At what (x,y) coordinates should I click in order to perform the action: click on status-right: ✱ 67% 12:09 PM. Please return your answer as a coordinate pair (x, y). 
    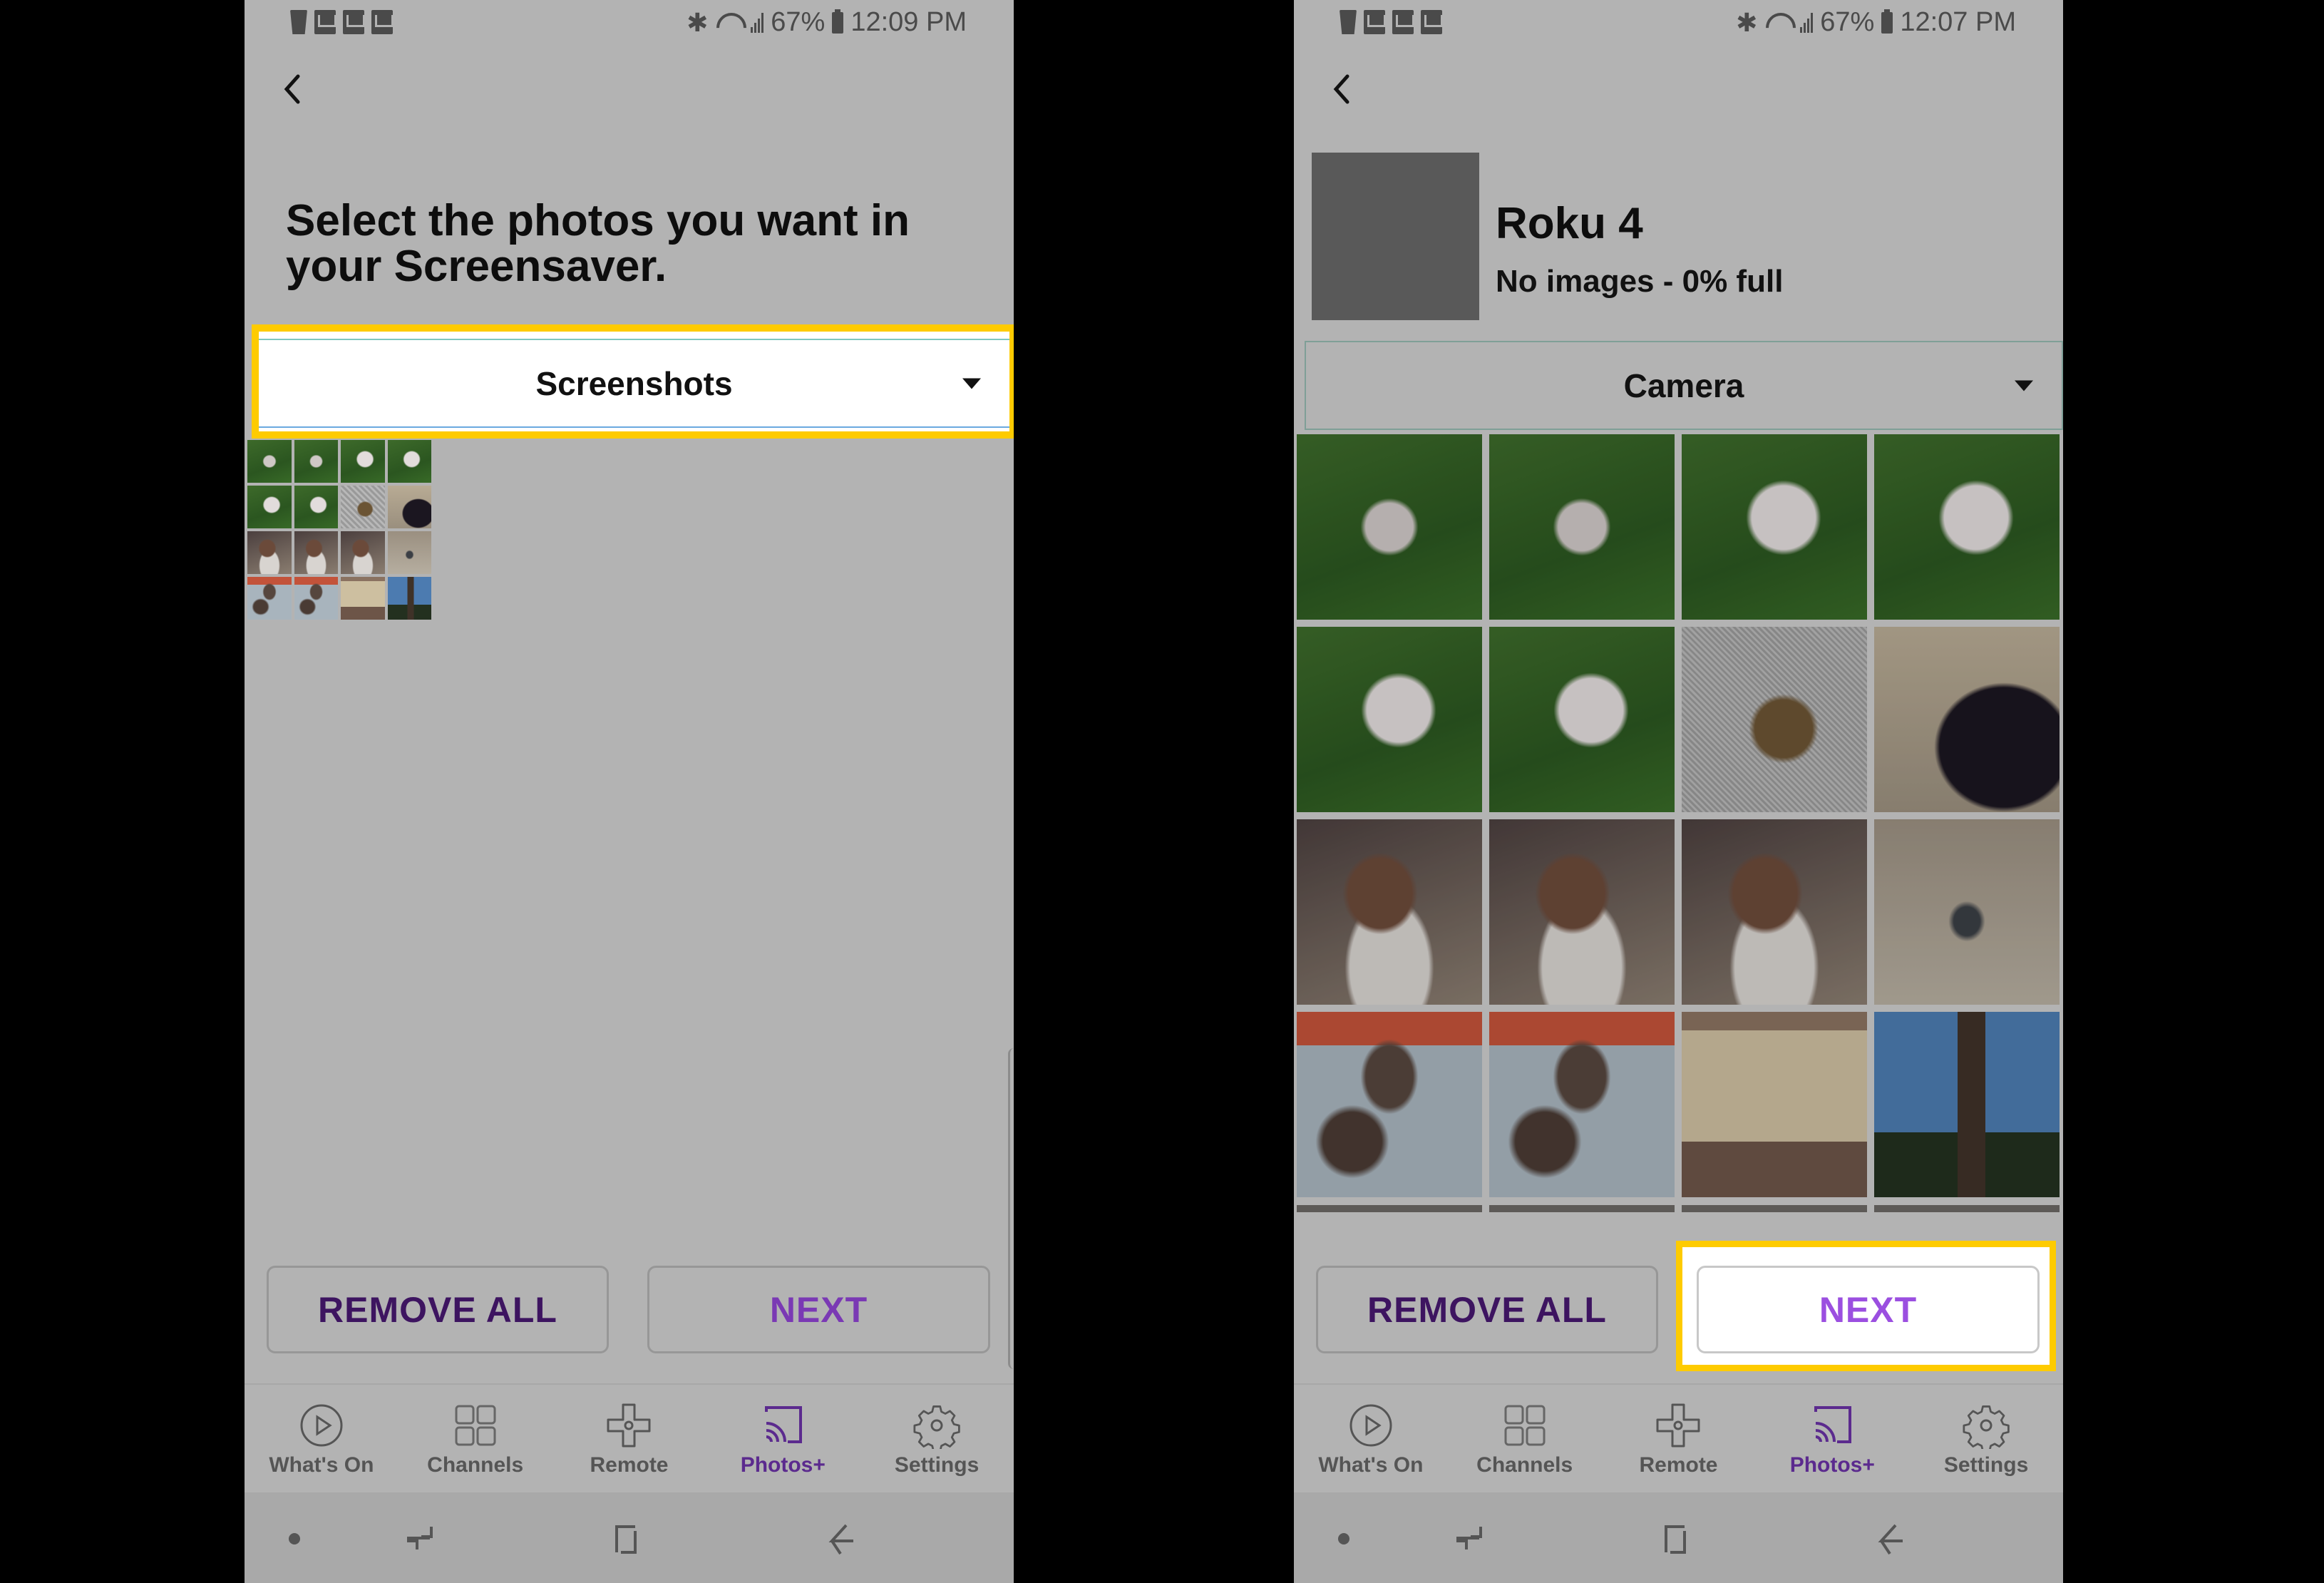
    Looking at the image, I should click on (827, 22).